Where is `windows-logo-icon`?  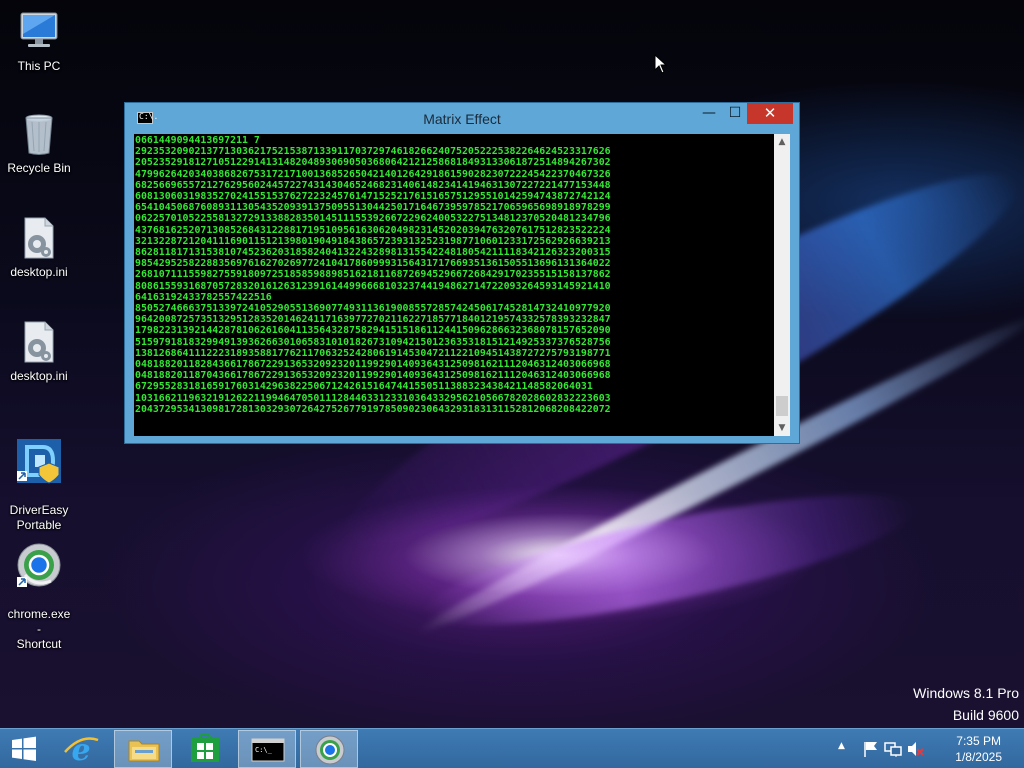 windows-logo-icon is located at coordinates (24, 748).